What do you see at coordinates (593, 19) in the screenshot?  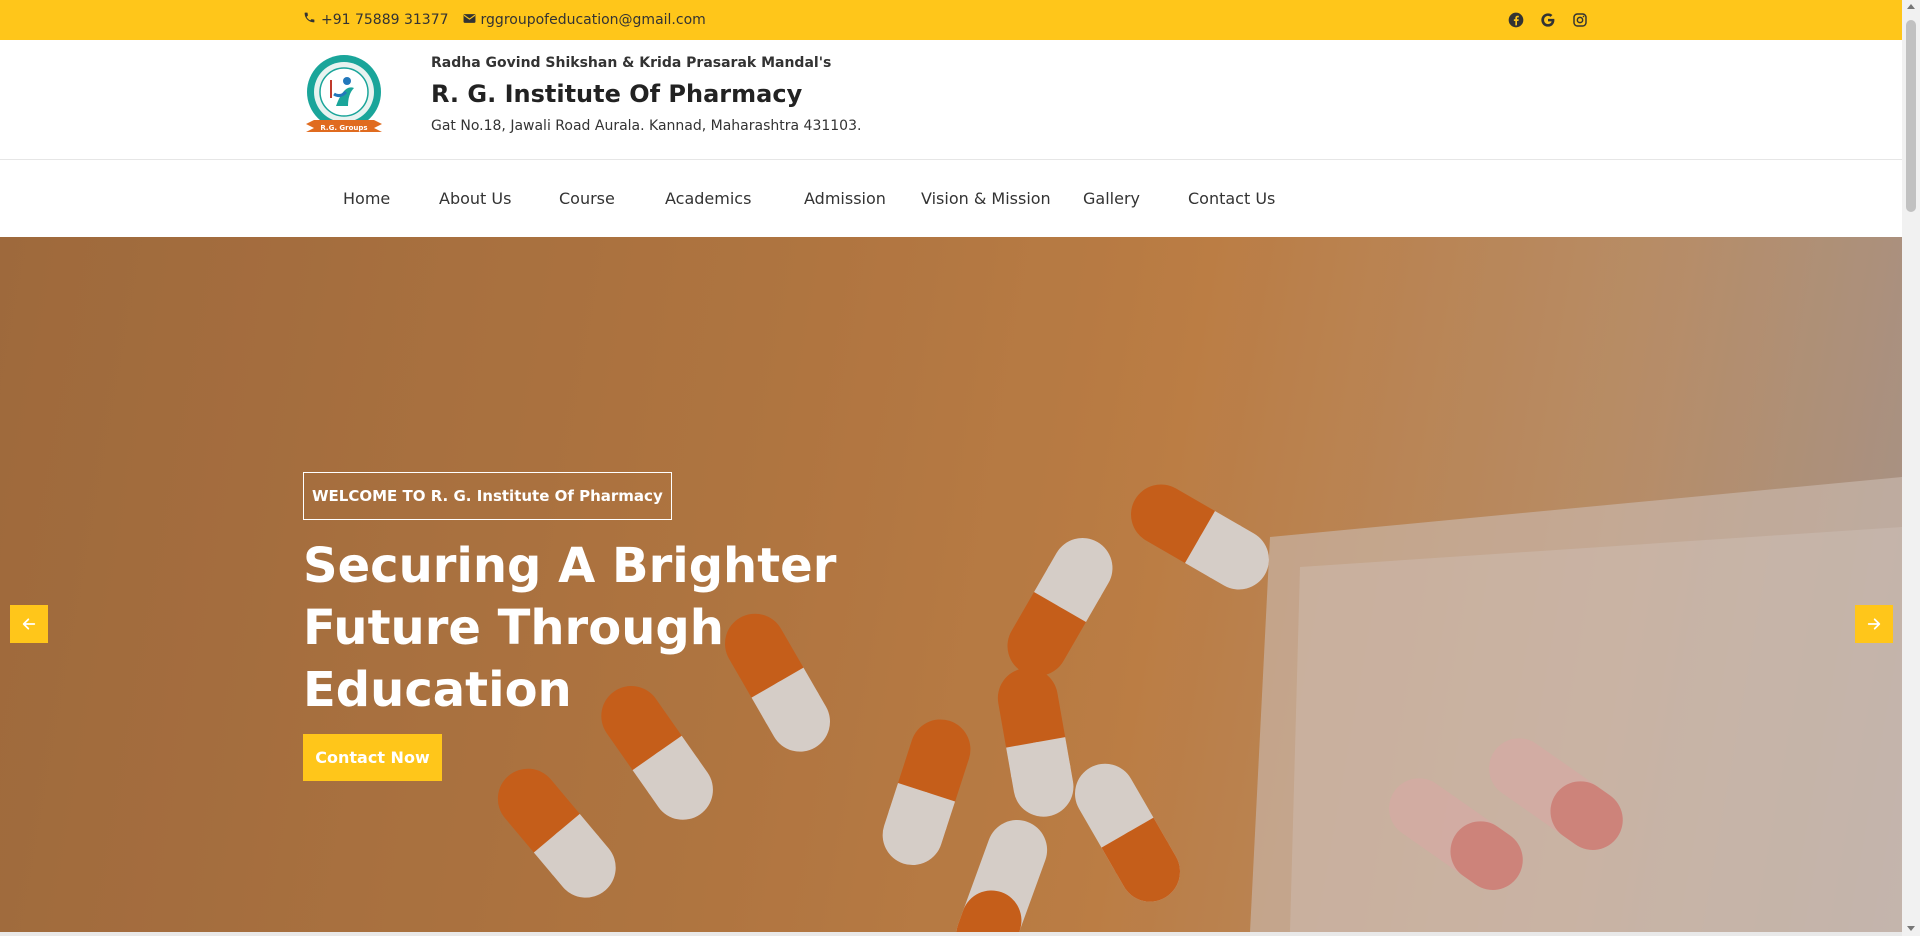 I see `email-address: rggroupofeducation@gmail.com` at bounding box center [593, 19].